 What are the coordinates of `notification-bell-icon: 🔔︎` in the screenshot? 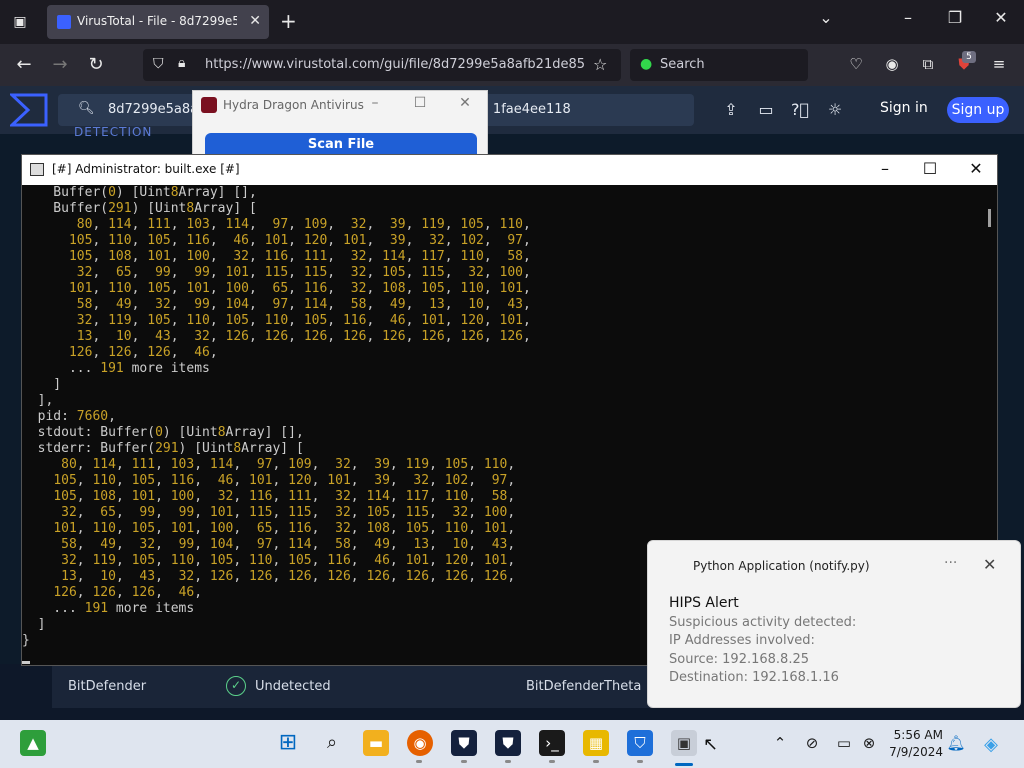 It's located at (956, 743).